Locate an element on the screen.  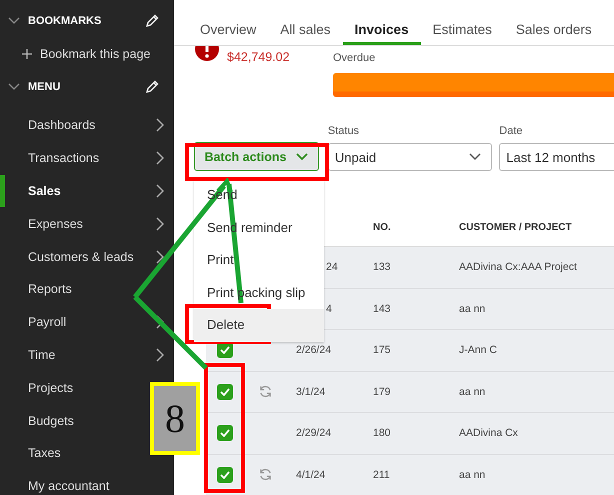
overdue-label: Overdue is located at coordinates (354, 59).